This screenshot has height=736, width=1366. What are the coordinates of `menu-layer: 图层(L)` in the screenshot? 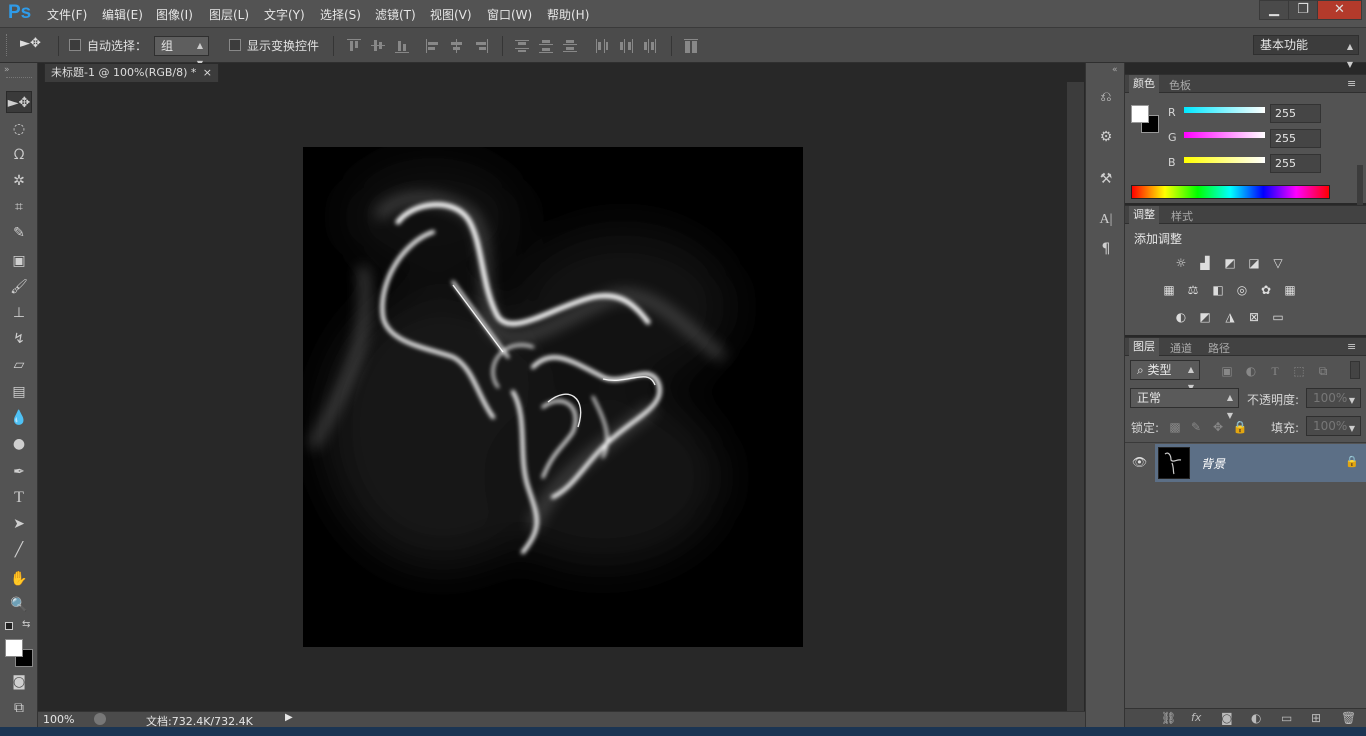 It's located at (229, 14).